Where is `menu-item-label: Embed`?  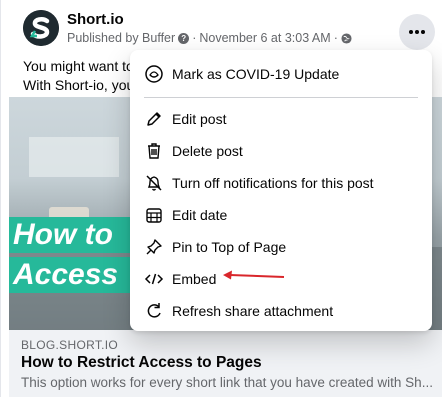 menu-item-label: Embed is located at coordinates (194, 279).